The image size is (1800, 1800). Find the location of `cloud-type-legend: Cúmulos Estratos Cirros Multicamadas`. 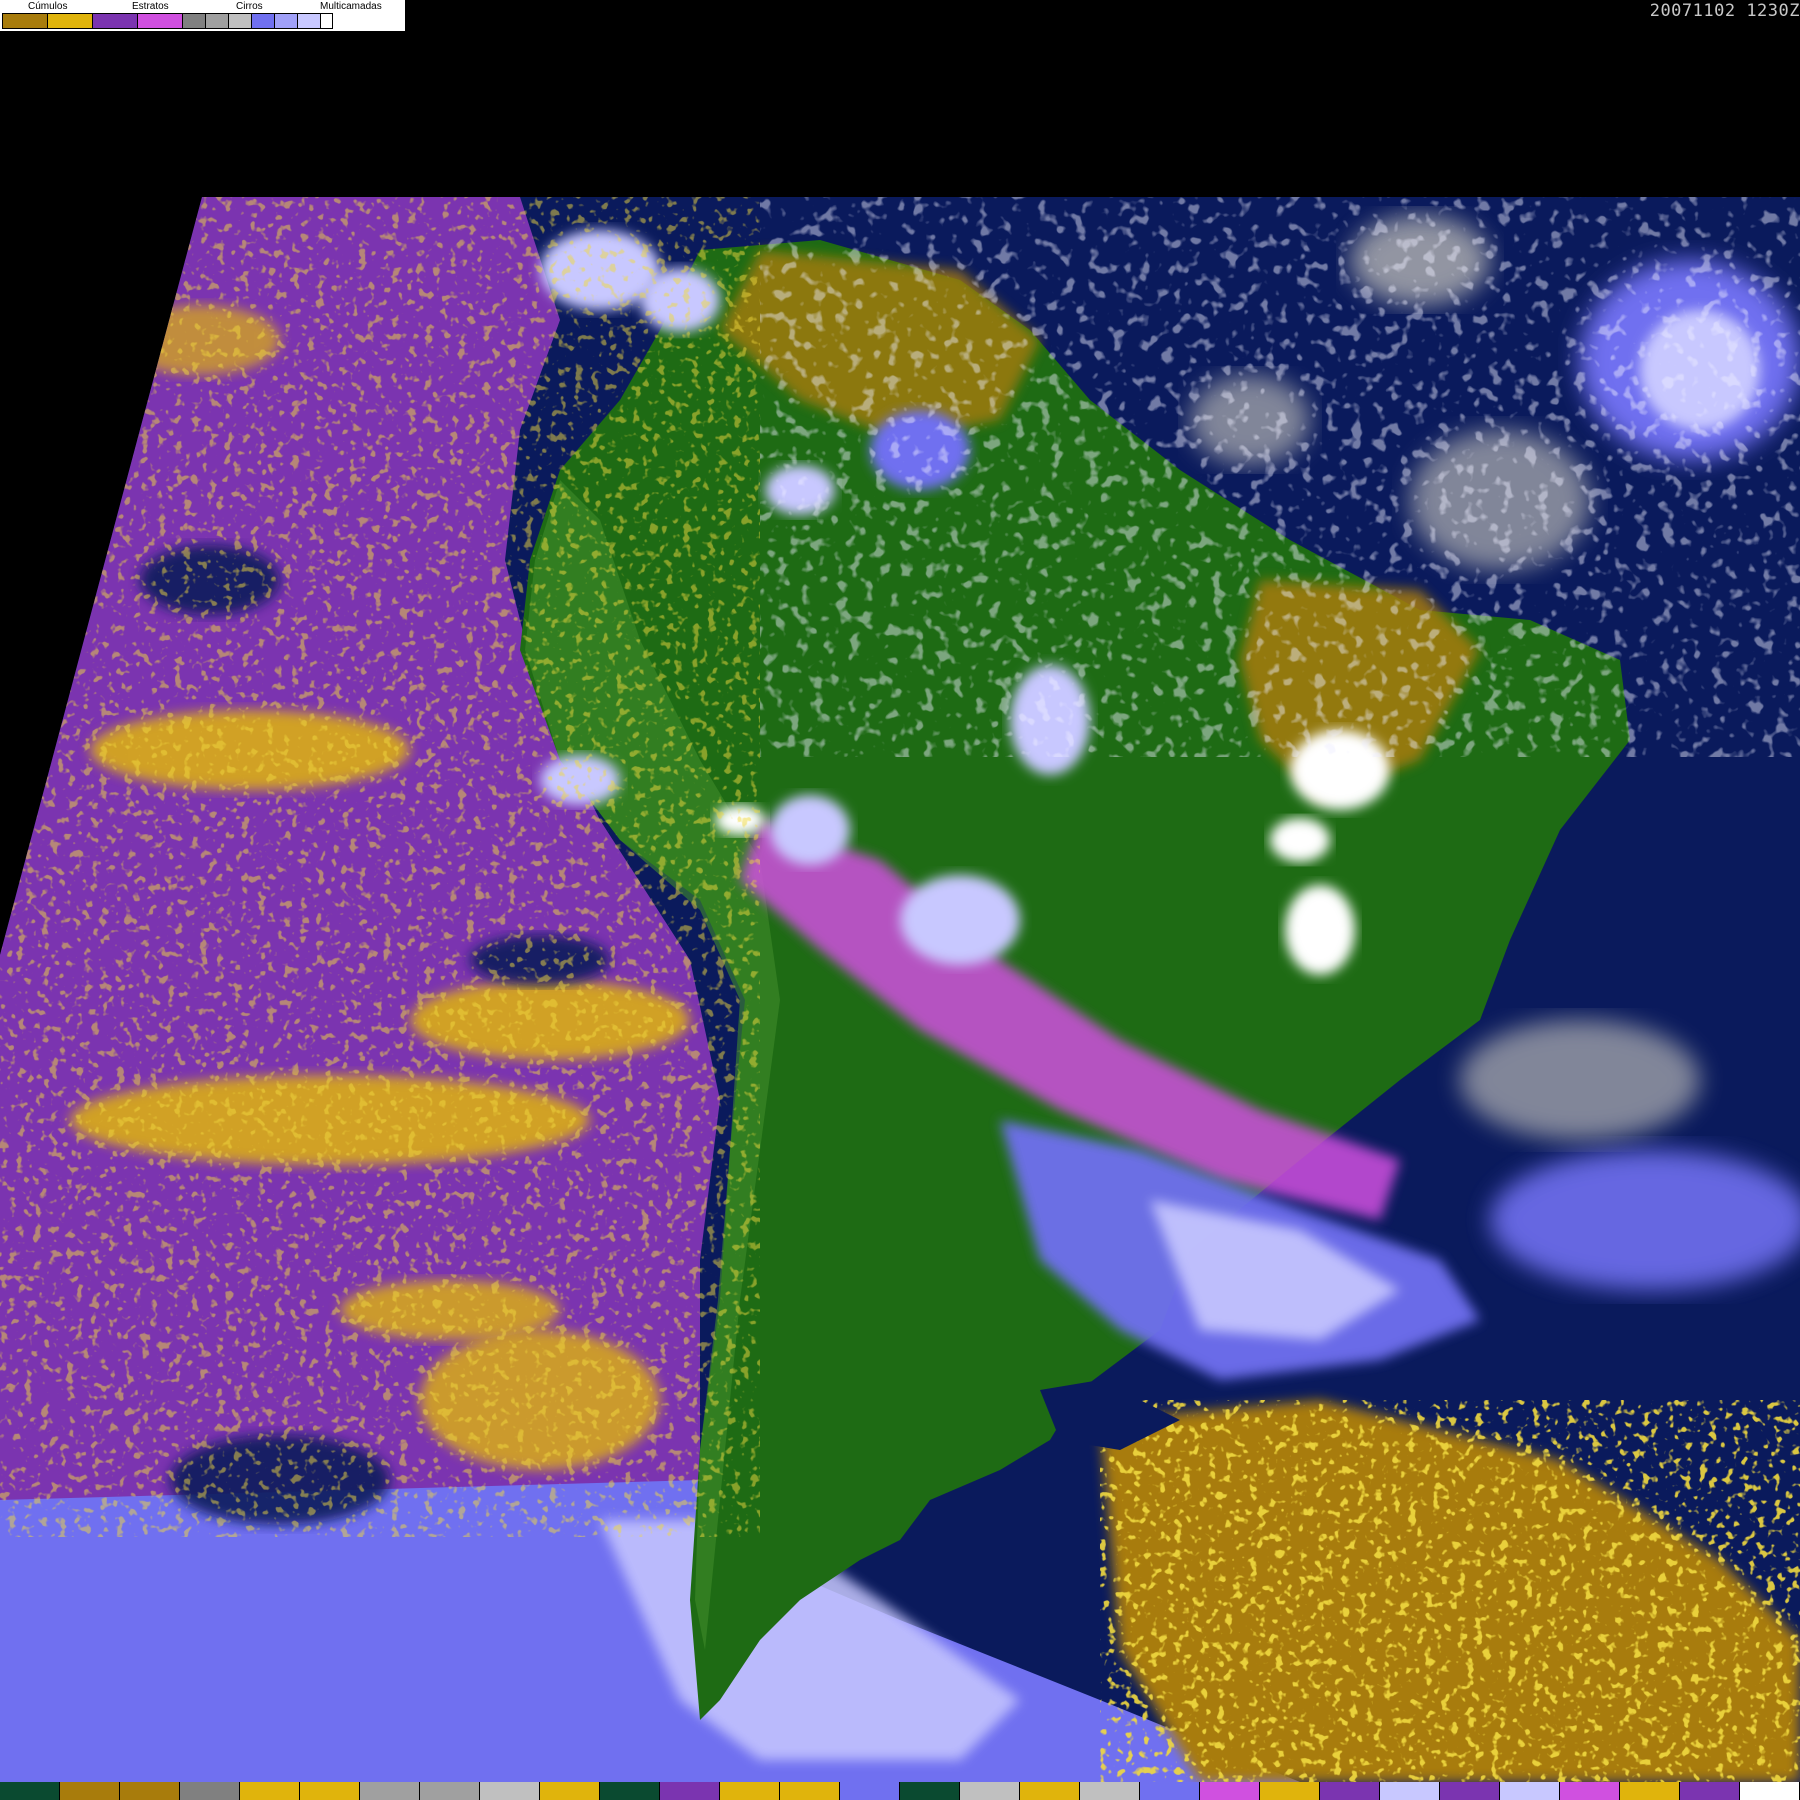

cloud-type-legend: Cúmulos Estratos Cirros Multicamadas is located at coordinates (202, 15).